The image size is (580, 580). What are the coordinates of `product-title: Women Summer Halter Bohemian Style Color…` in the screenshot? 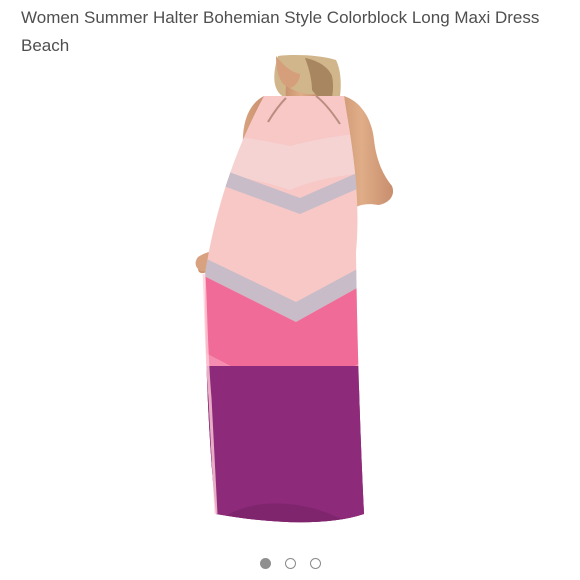 It's located at (280, 31).